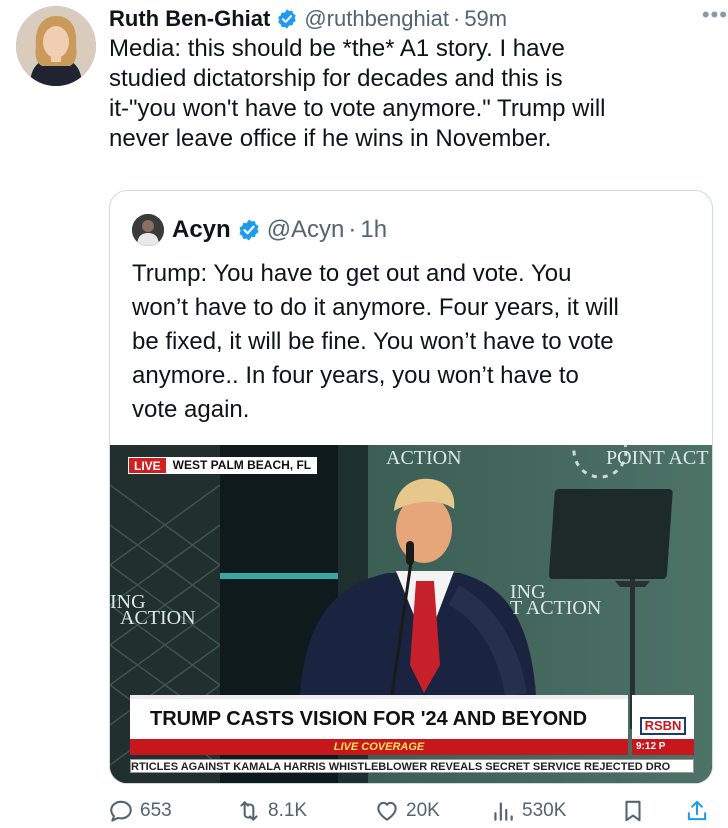 The width and height of the screenshot is (728, 828). I want to click on quote-text-line: vote again., so click(191, 409).